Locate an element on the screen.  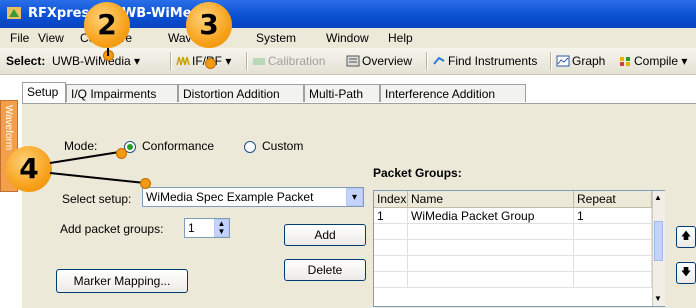
cell-repeat: 1 is located at coordinates (613, 216).